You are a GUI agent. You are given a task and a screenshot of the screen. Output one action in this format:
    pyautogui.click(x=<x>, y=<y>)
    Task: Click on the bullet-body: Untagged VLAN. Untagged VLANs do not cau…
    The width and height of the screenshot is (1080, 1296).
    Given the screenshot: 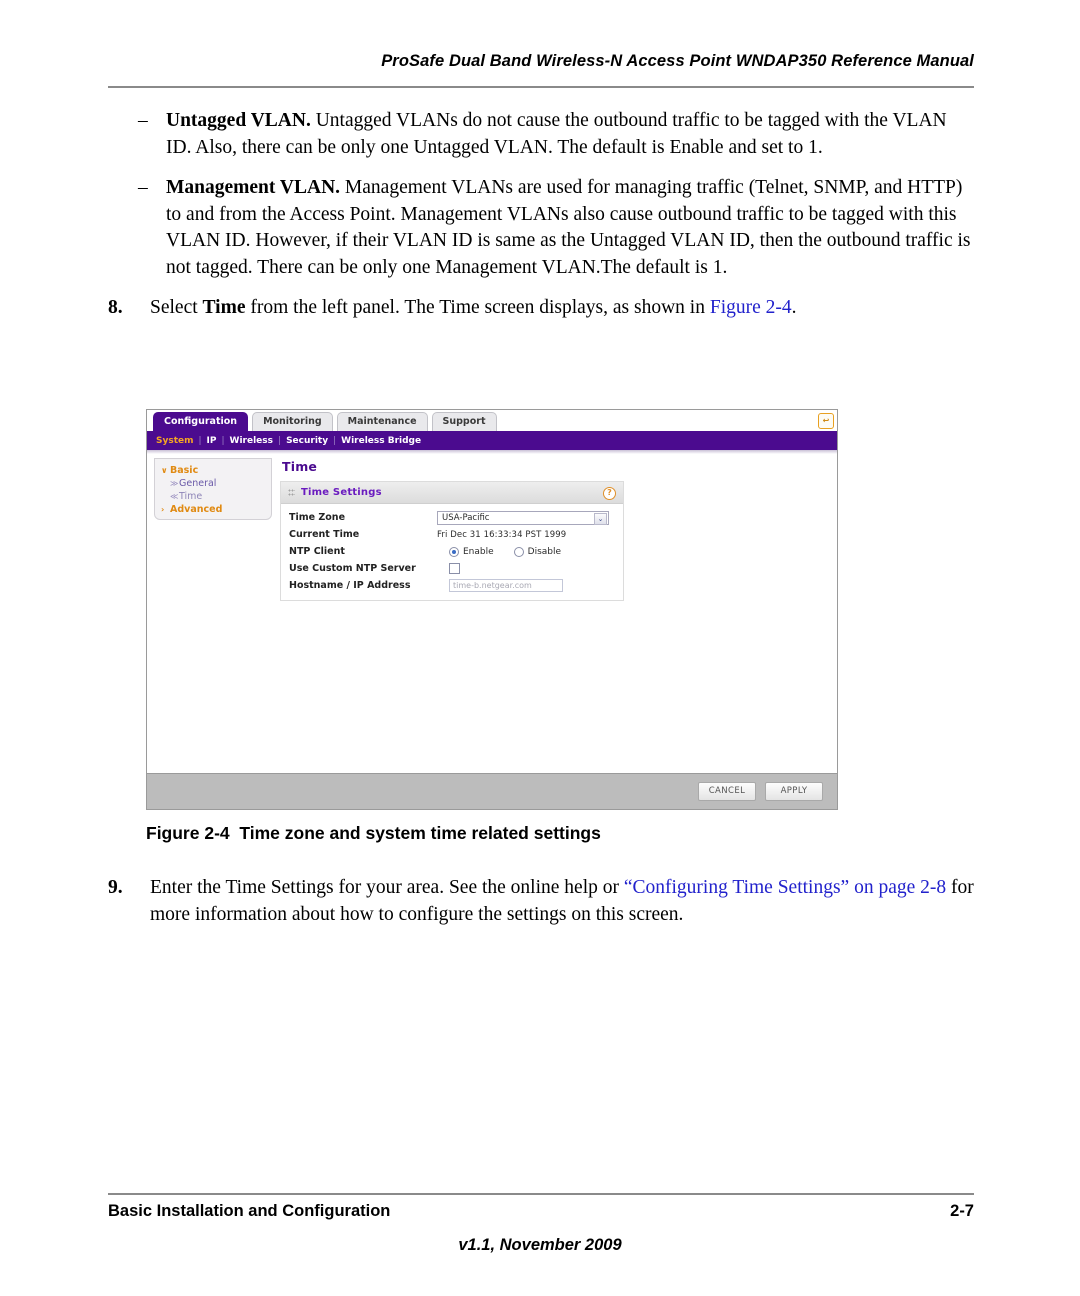 What is the action you would take?
    pyautogui.click(x=570, y=134)
    